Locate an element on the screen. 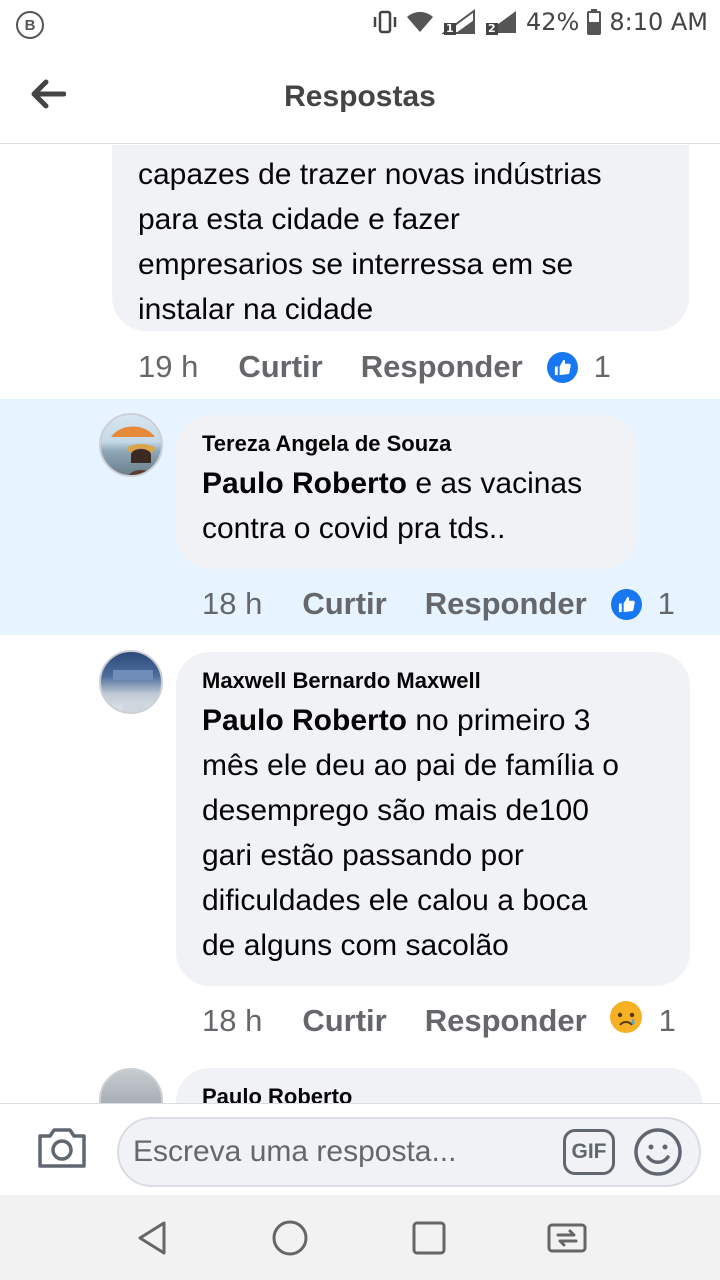  reply-input: Escreva uma resposta... GIF is located at coordinates (409, 1152).